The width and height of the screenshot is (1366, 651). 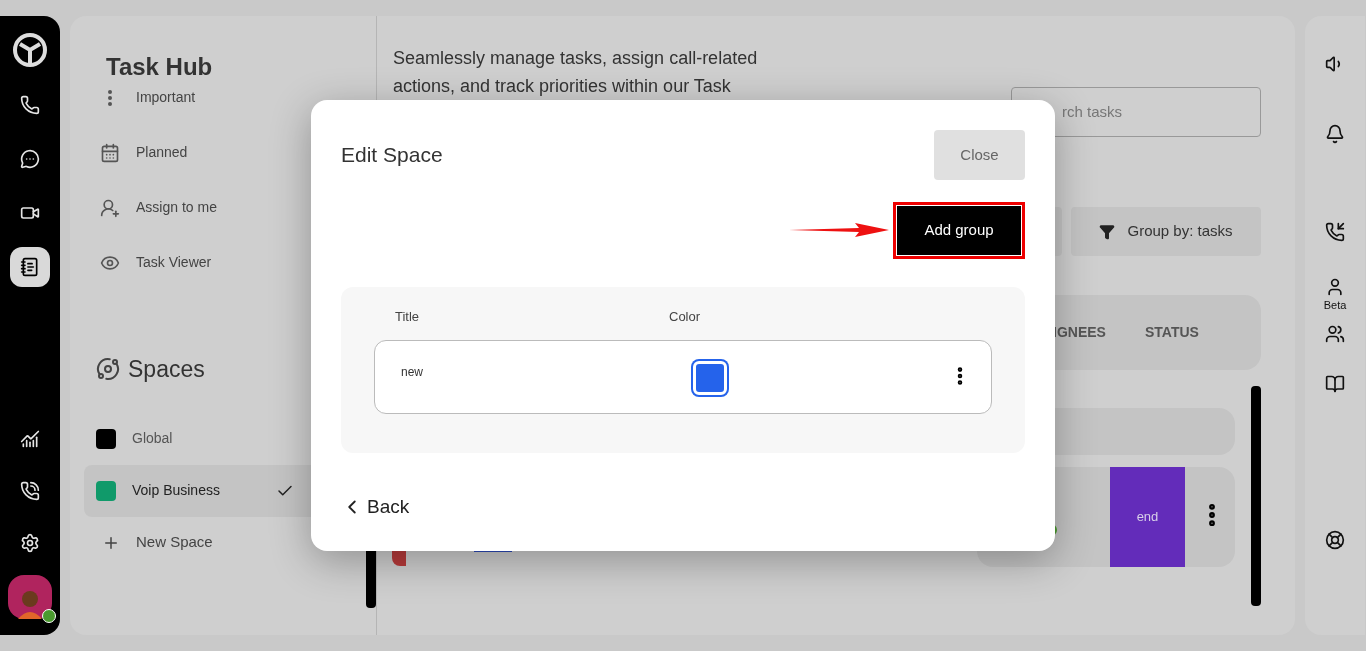 What do you see at coordinates (1079, 332) in the screenshot?
I see `column-header: IGNEES` at bounding box center [1079, 332].